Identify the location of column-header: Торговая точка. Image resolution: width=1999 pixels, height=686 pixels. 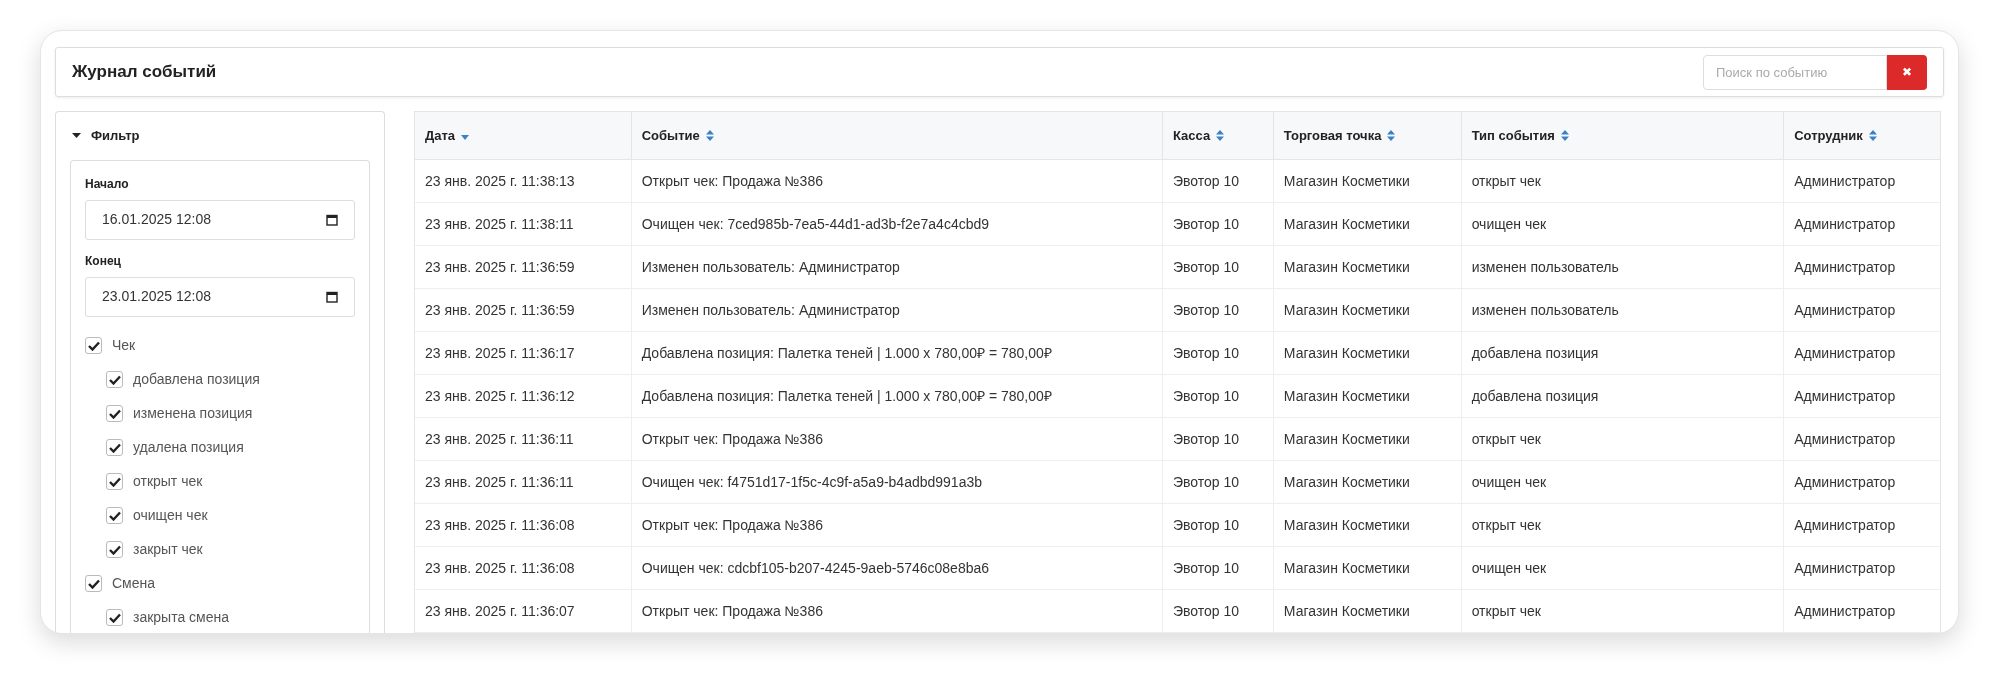
(1366, 135).